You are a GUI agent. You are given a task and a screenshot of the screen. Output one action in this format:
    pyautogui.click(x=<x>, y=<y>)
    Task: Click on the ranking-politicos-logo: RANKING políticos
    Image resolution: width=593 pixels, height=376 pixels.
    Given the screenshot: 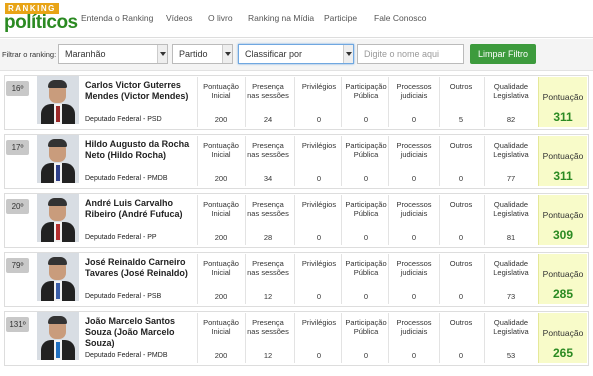 What is the action you would take?
    pyautogui.click(x=41, y=18)
    